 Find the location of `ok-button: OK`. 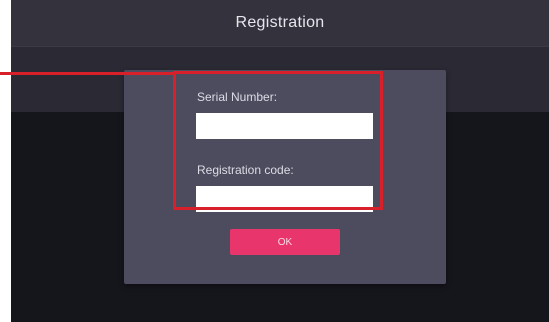

ok-button: OK is located at coordinates (285, 242).